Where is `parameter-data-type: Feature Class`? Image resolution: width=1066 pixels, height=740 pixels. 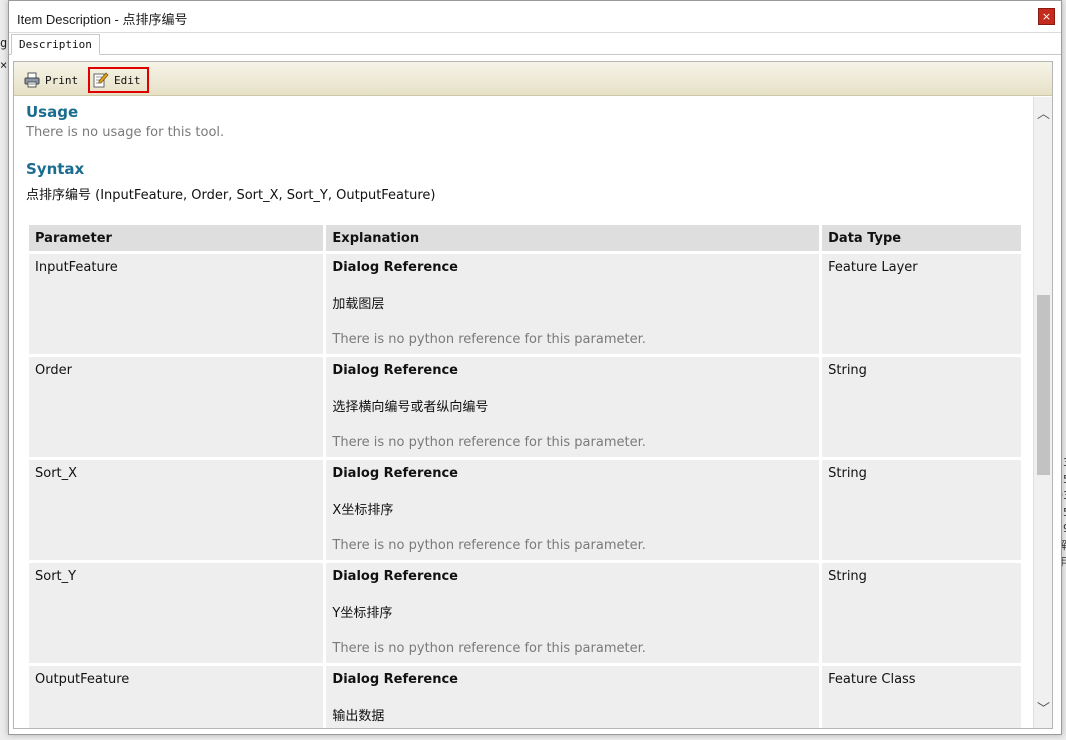 parameter-data-type: Feature Class is located at coordinates (921, 697).